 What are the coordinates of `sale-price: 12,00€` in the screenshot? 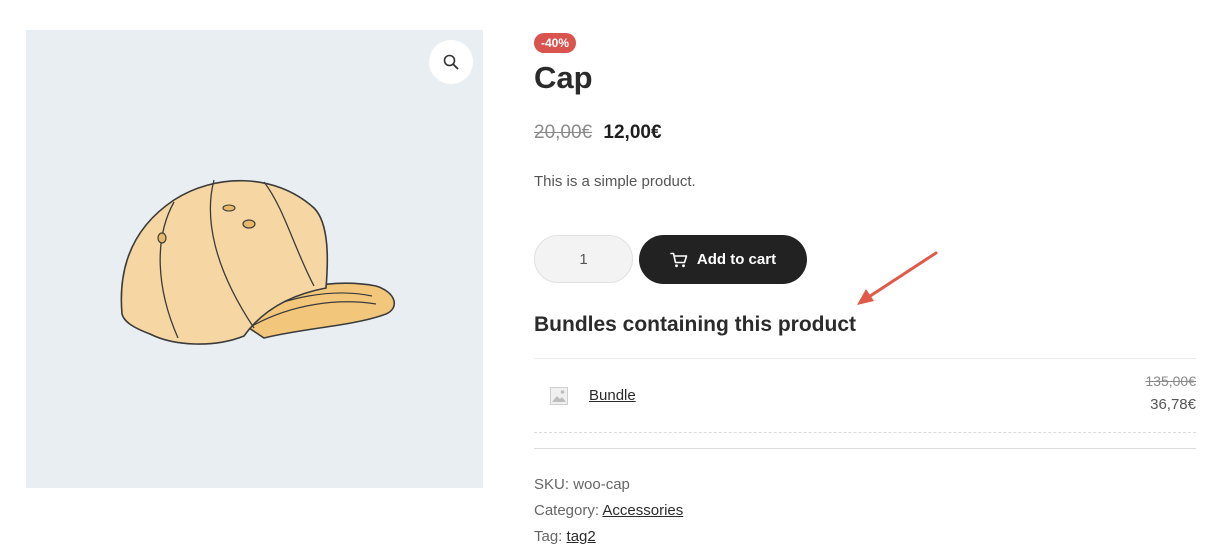 It's located at (632, 132).